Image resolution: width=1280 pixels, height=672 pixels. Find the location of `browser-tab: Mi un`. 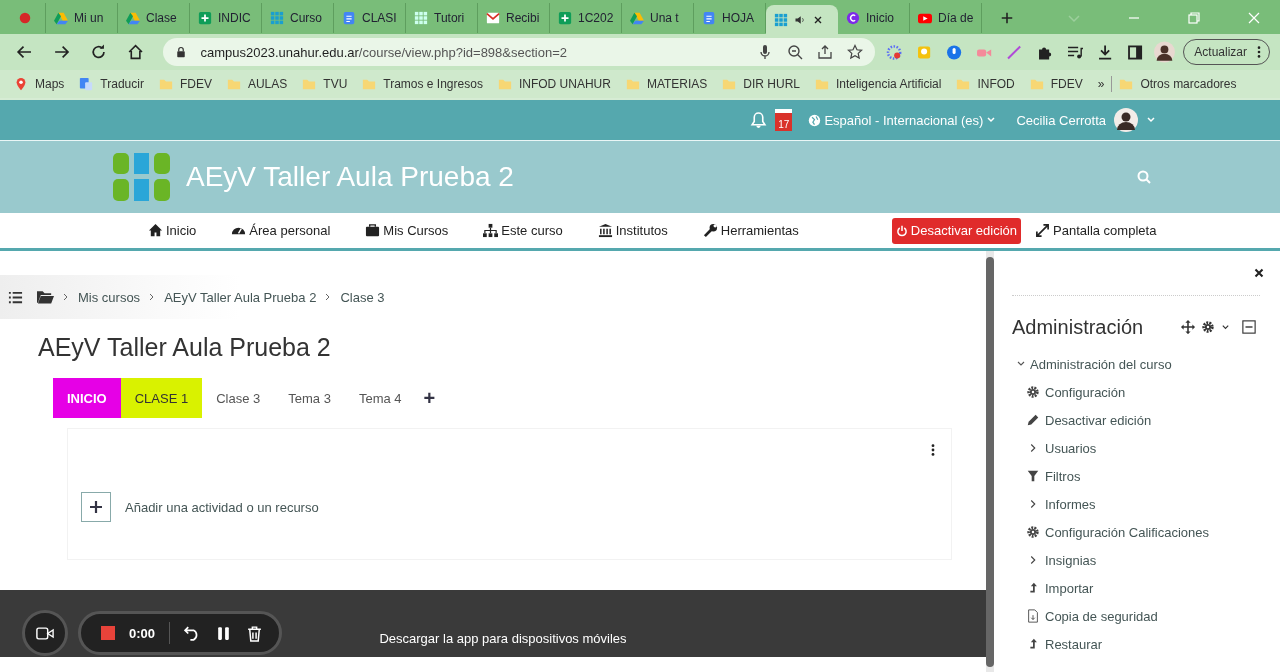

browser-tab: Mi un is located at coordinates (82, 18).